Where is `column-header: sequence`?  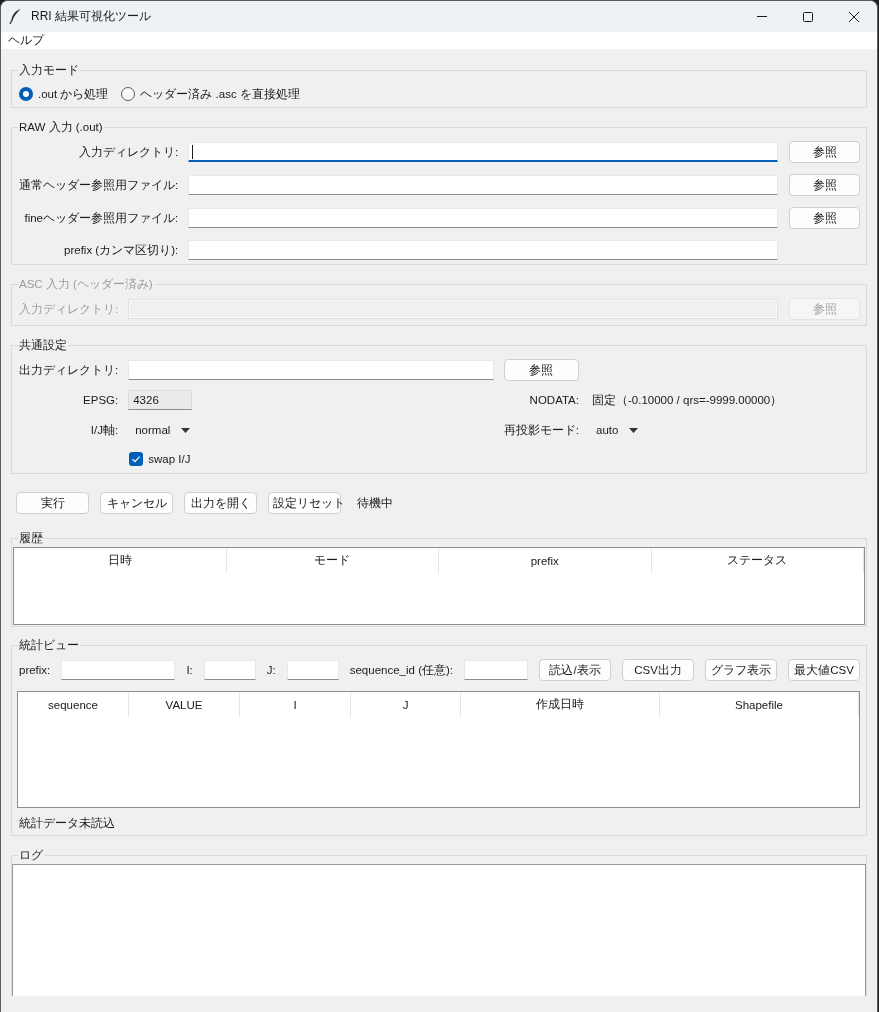
column-header: sequence is located at coordinates (73, 704).